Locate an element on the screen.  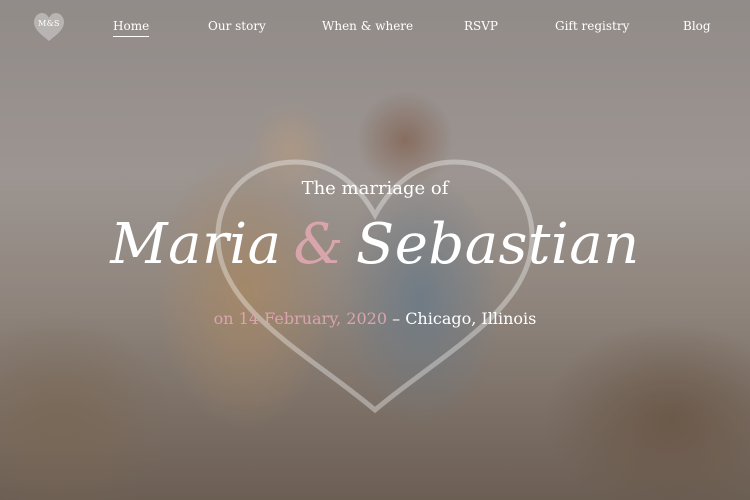
monogram-logo: M&S is located at coordinates (49, 27).